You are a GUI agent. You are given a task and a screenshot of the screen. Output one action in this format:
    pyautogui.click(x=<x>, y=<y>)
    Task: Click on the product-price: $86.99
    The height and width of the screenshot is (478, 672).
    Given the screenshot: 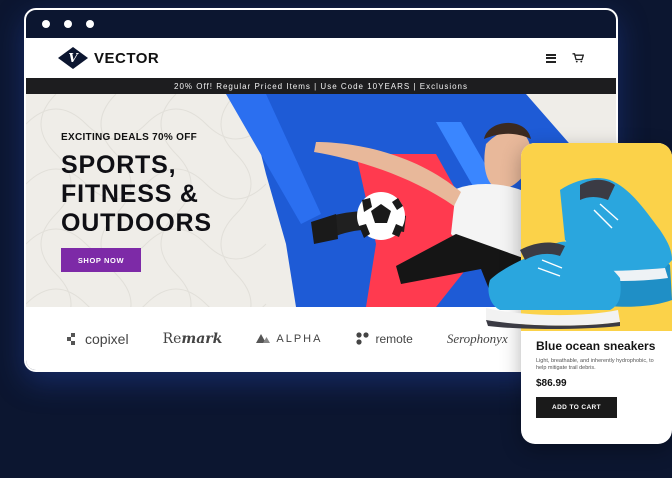 What is the action you would take?
    pyautogui.click(x=551, y=383)
    